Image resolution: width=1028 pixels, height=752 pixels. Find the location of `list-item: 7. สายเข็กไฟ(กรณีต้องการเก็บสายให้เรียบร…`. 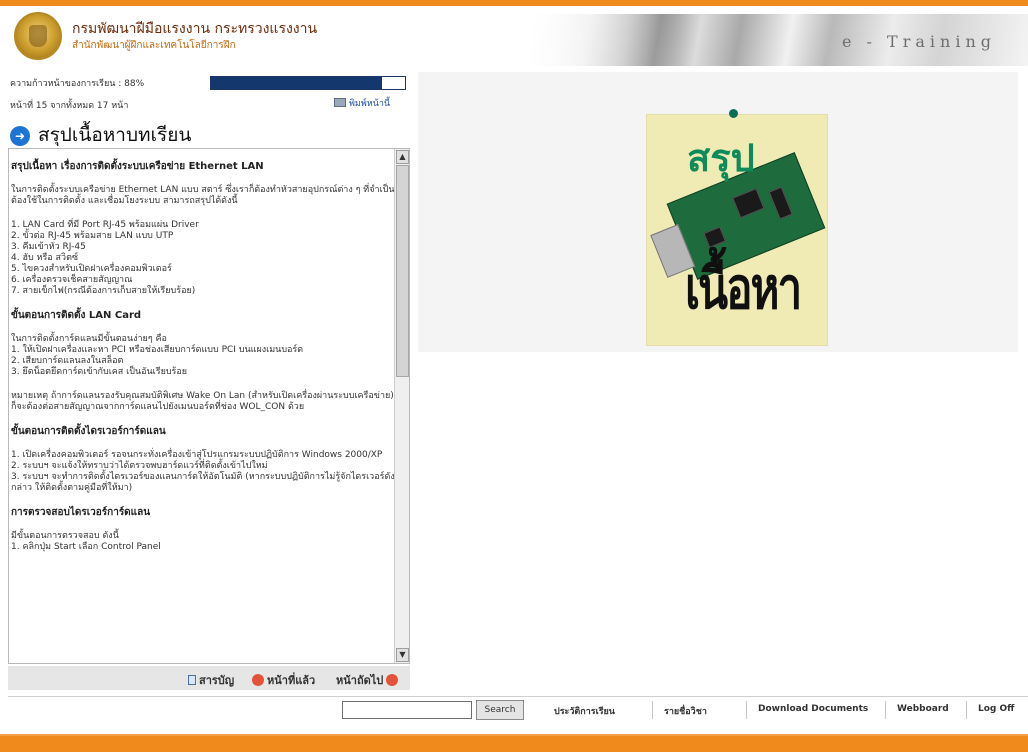

list-item: 7. สายเข็กไฟ(กรณีต้องการเก็บสายให้เรียบร… is located at coordinates (103, 291).